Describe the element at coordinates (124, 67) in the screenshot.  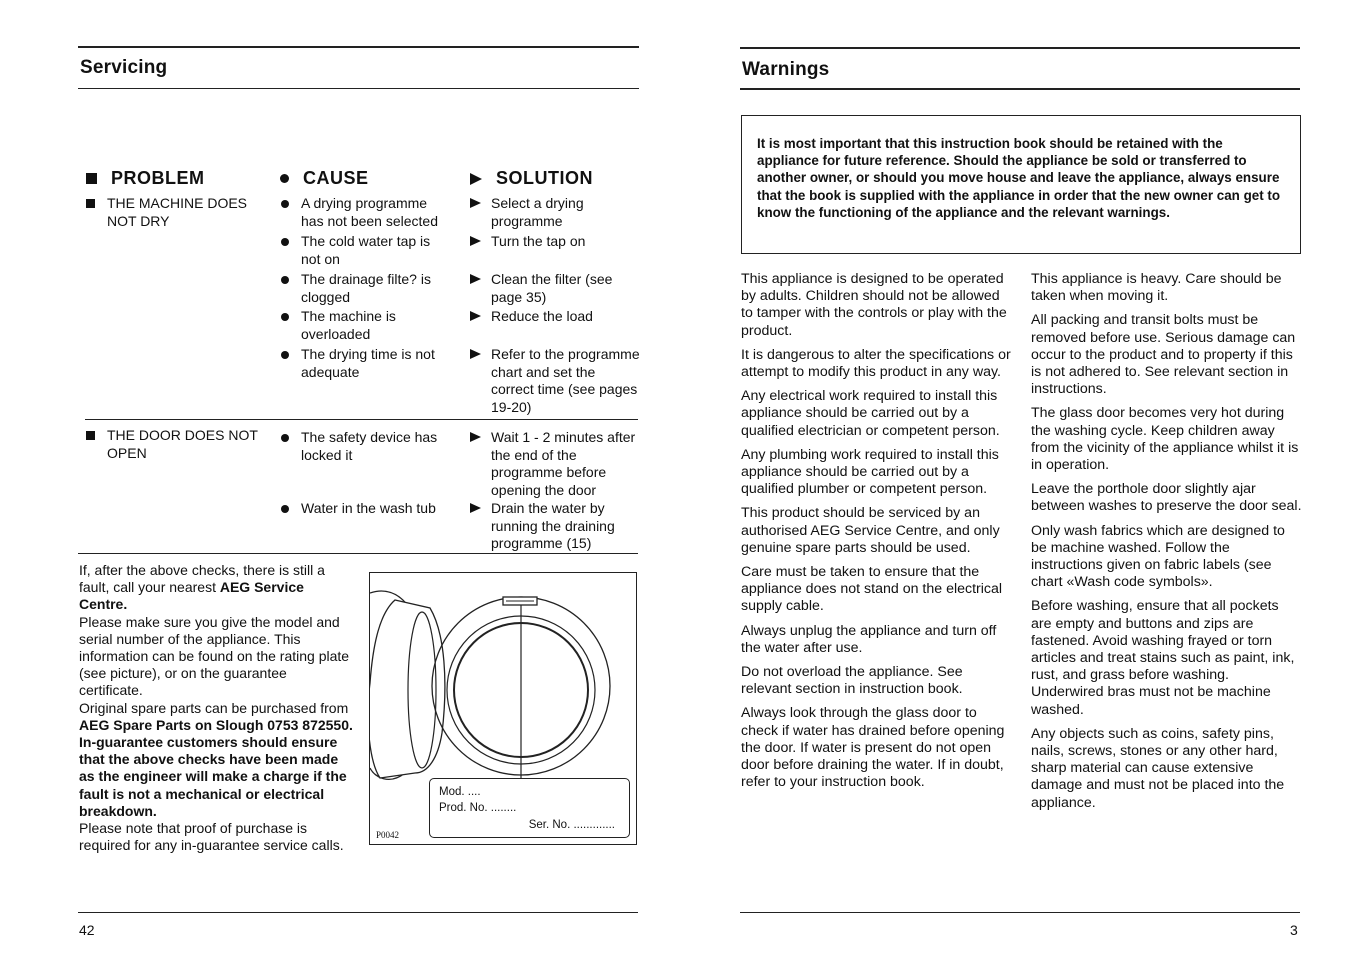
I see `page-title: Servicing` at that location.